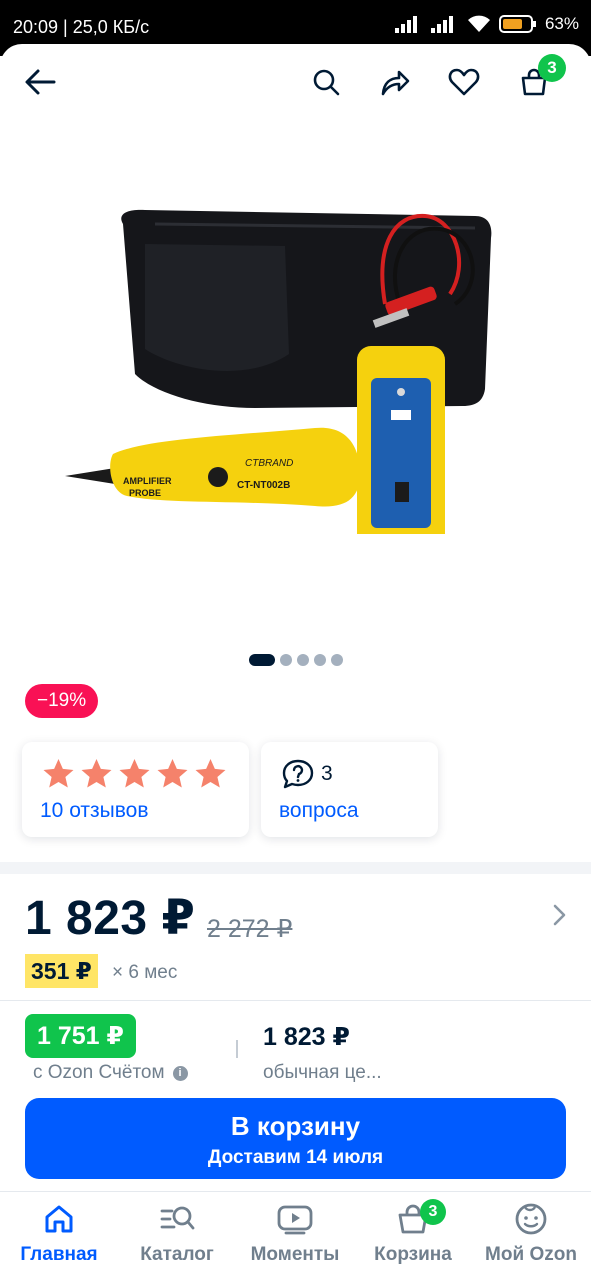  What do you see at coordinates (295, 1254) in the screenshot?
I see `nav-label-moments: Моменты` at bounding box center [295, 1254].